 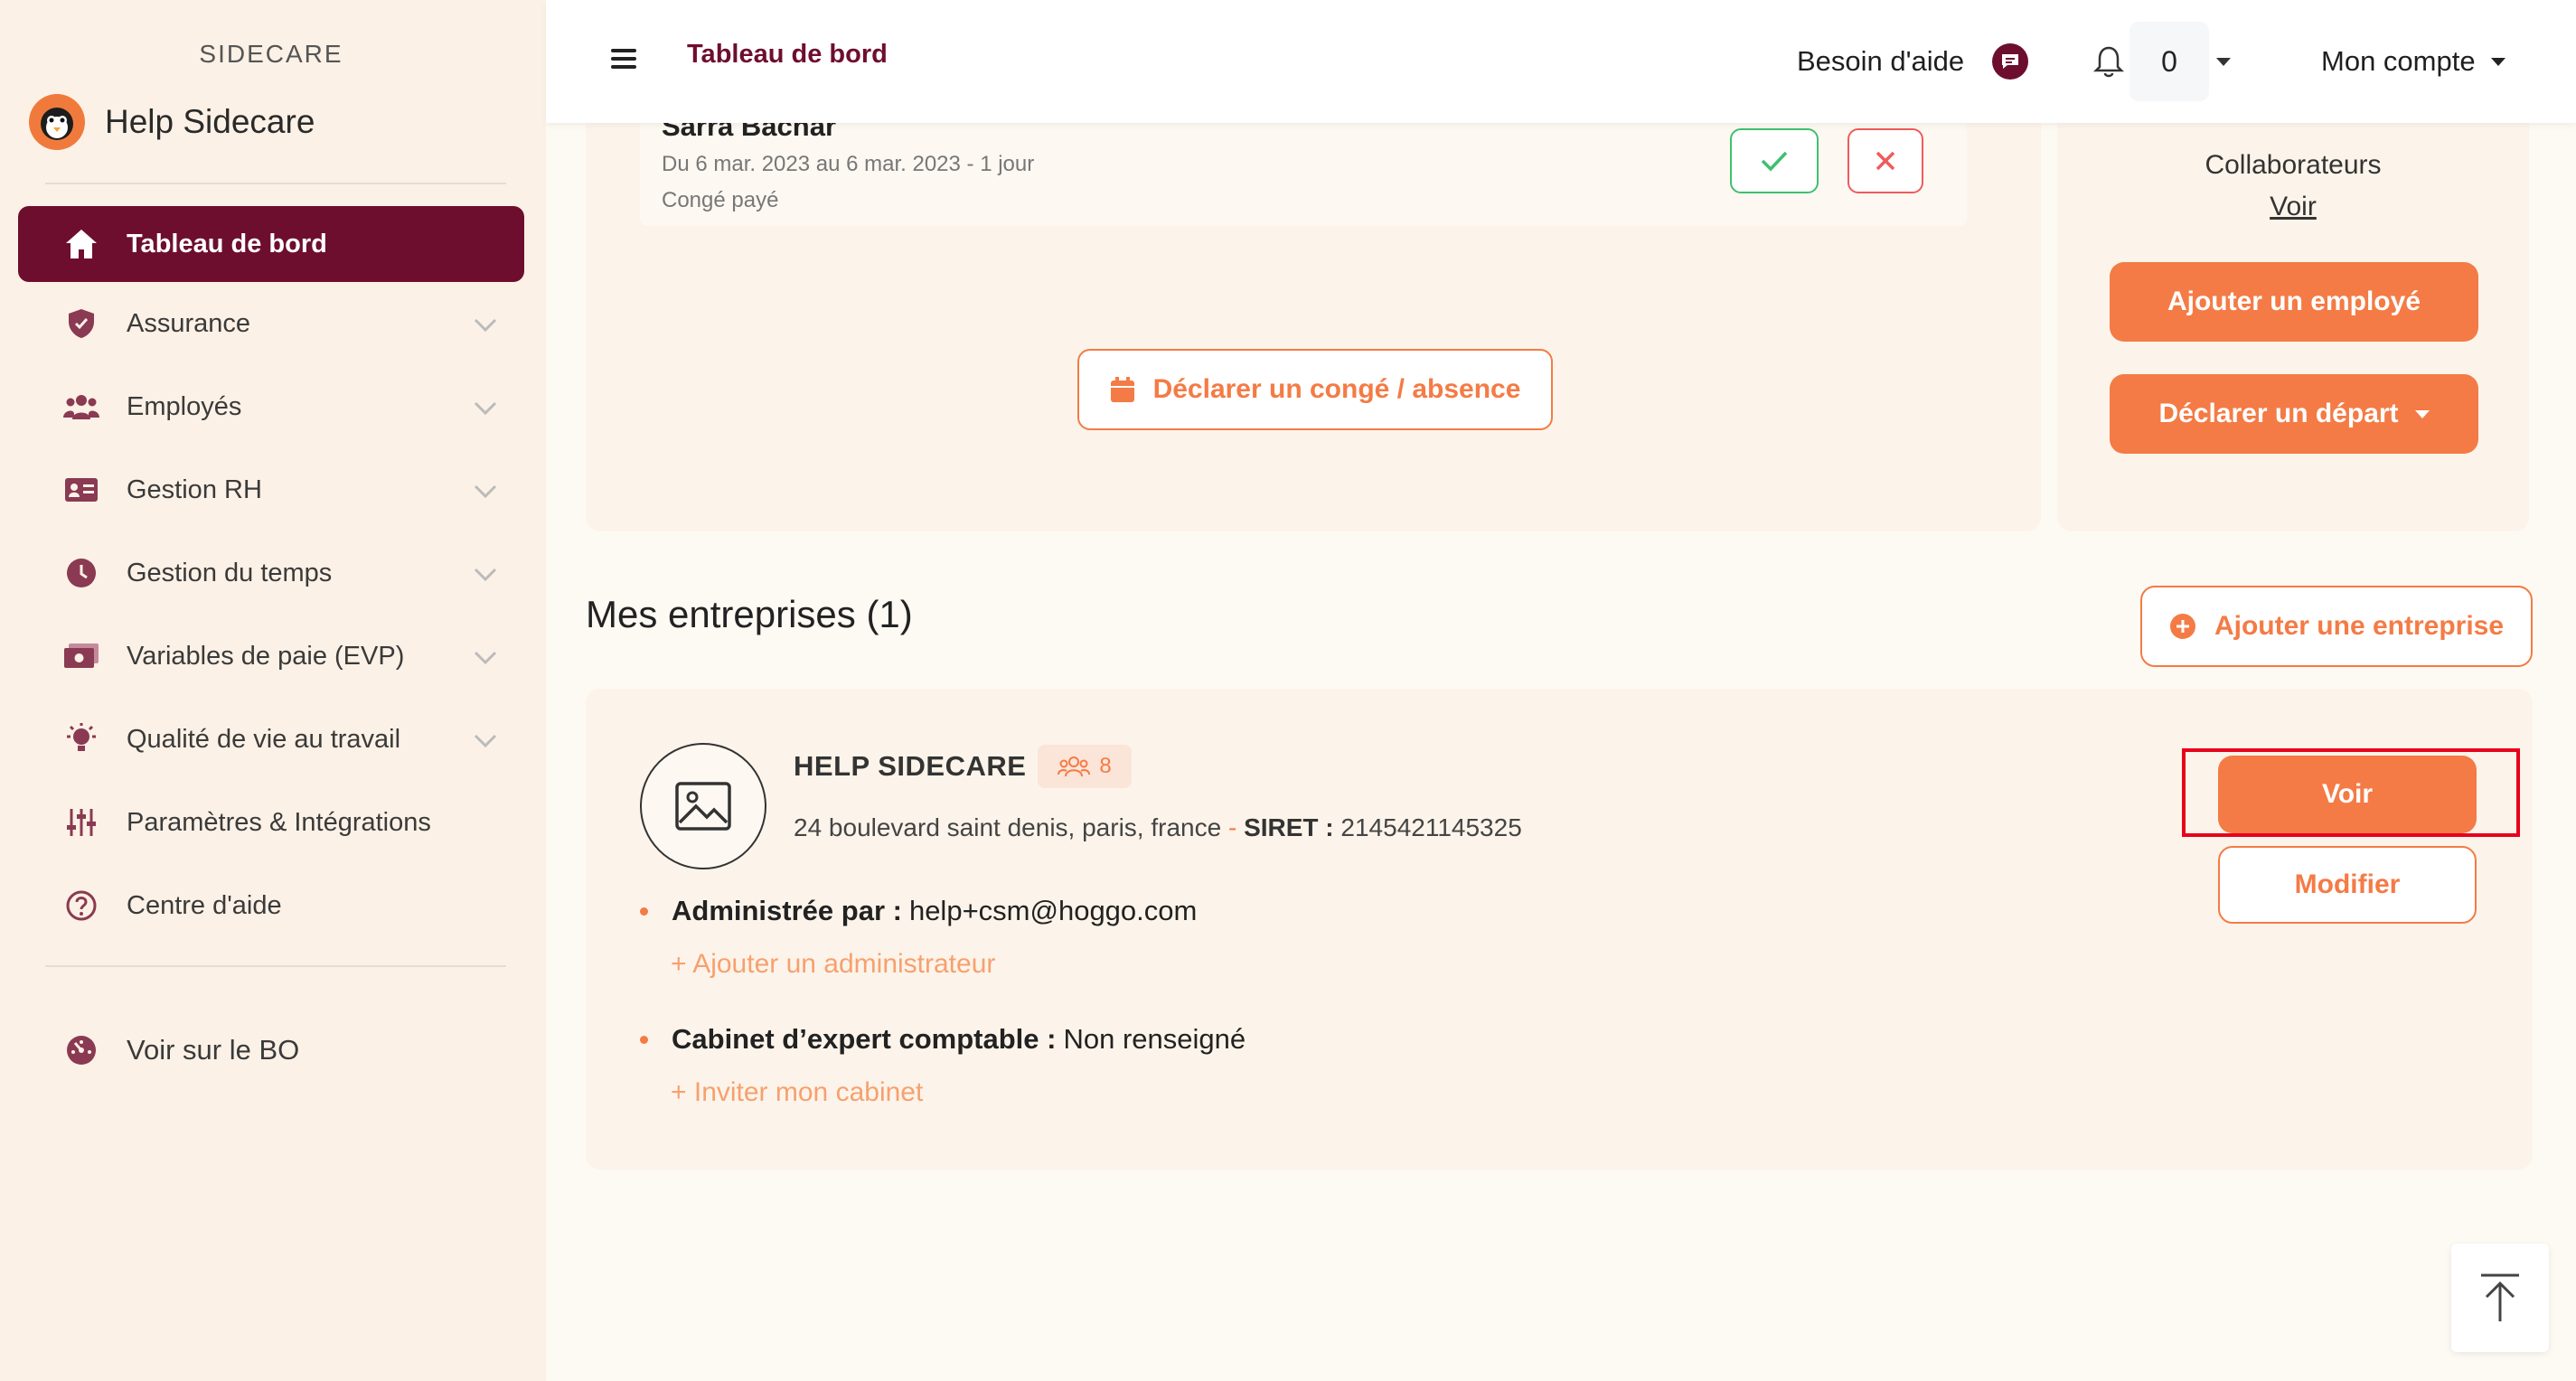 I want to click on sidebar-item-label: Centre d'aide, so click(x=204, y=905).